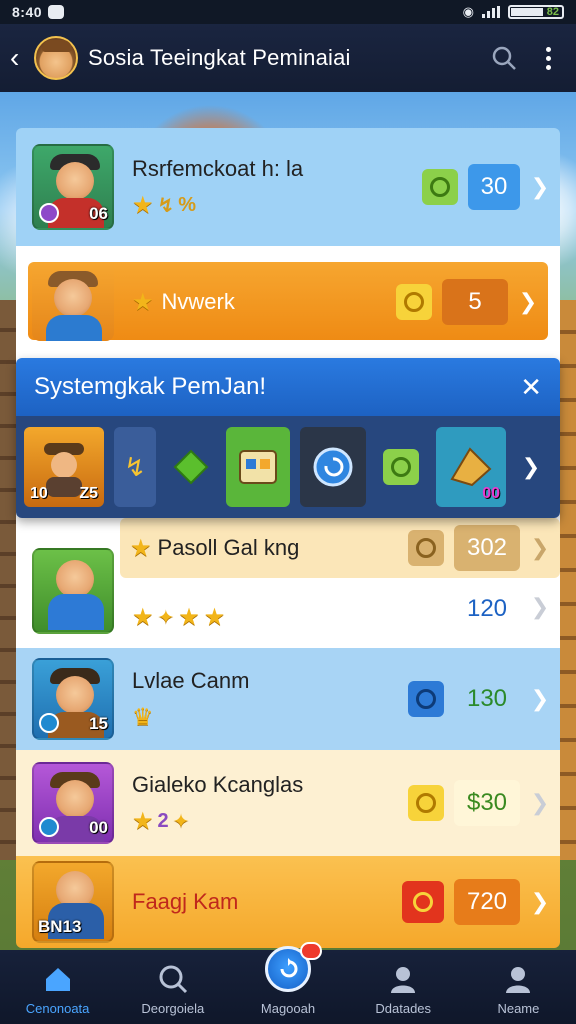 The height and width of the screenshot is (1024, 576). Describe the element at coordinates (258, 467) in the screenshot. I see `calendar-icon` at that location.